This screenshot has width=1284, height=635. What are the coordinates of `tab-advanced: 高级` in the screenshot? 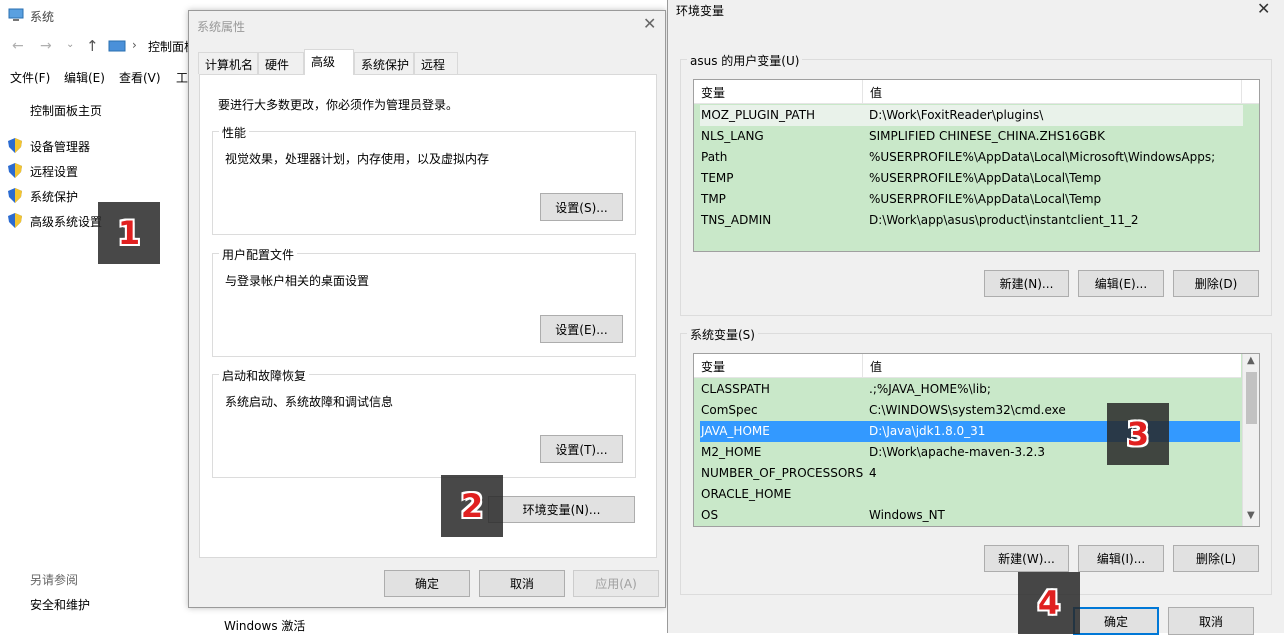 It's located at (329, 62).